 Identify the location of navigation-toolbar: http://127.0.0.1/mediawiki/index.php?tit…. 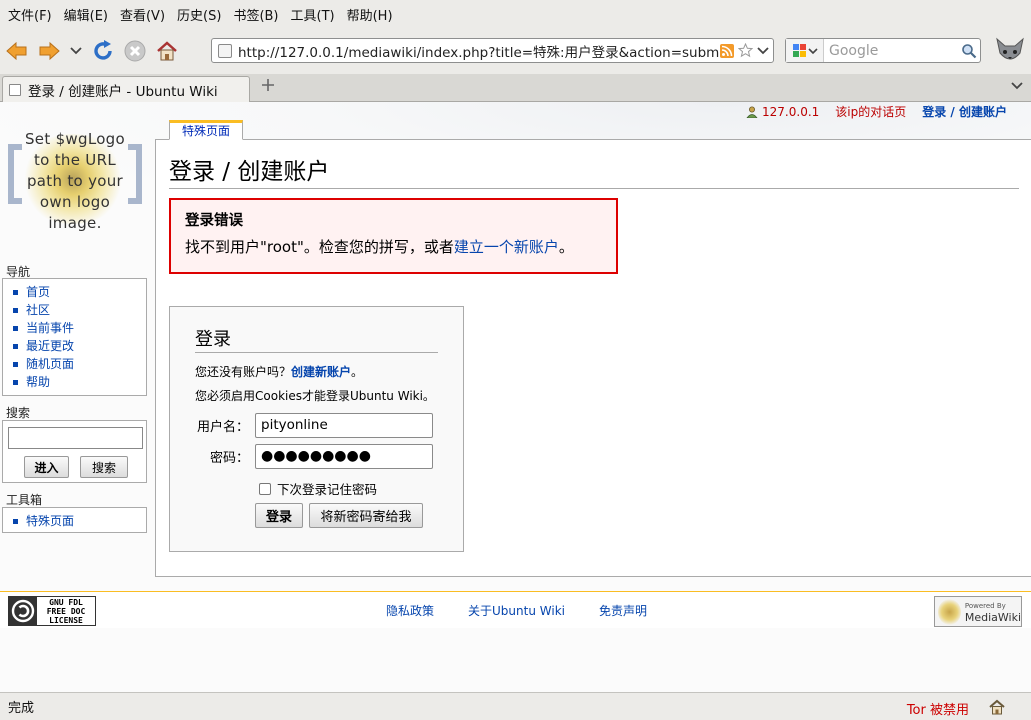
(515, 51).